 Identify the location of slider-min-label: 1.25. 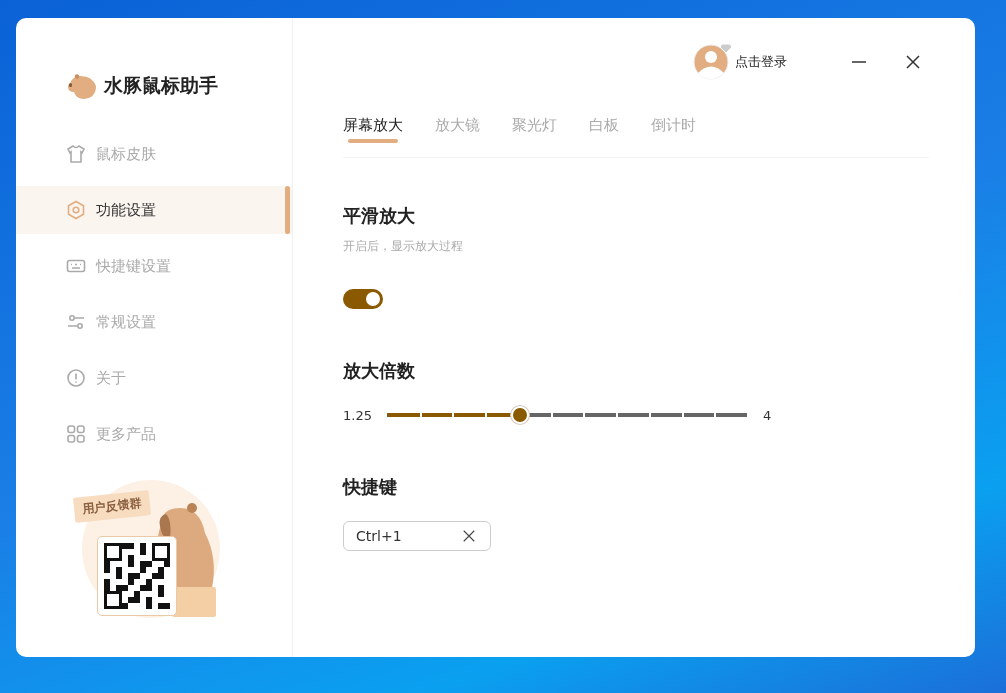
(357, 415).